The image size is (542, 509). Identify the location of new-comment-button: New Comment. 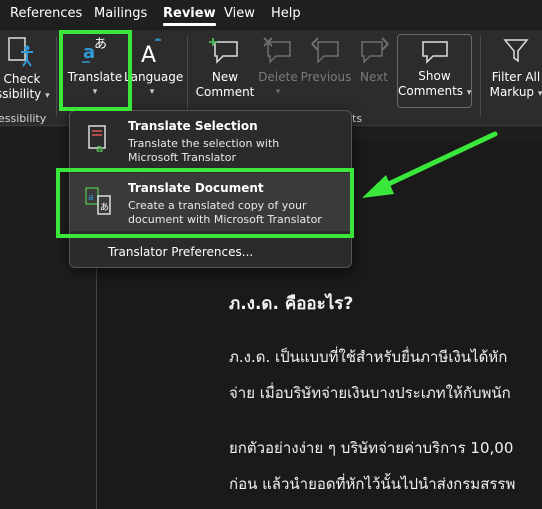
(225, 68).